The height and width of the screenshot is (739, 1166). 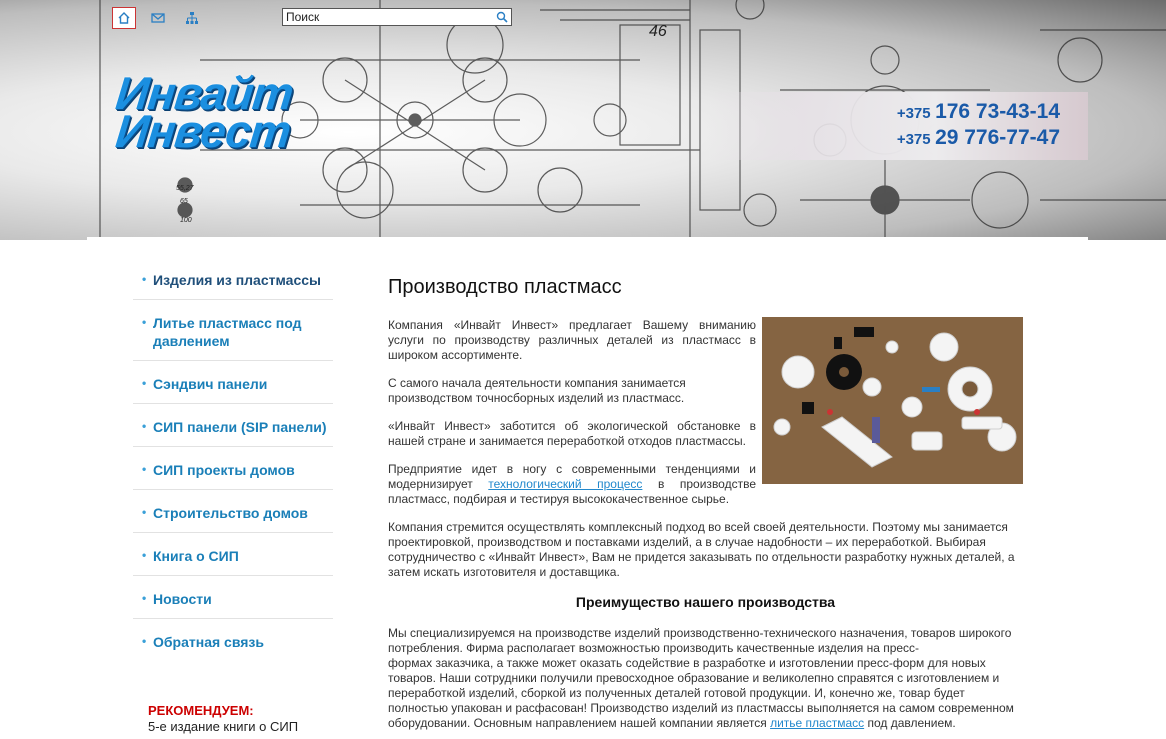 What do you see at coordinates (201, 710) in the screenshot?
I see `recommend-title: РЕКОМЕНДУЕМ:` at bounding box center [201, 710].